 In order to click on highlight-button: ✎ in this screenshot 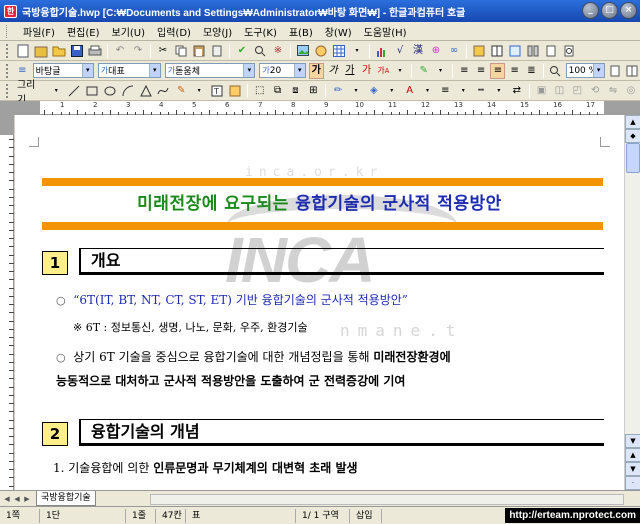, I will do `click(423, 71)`.